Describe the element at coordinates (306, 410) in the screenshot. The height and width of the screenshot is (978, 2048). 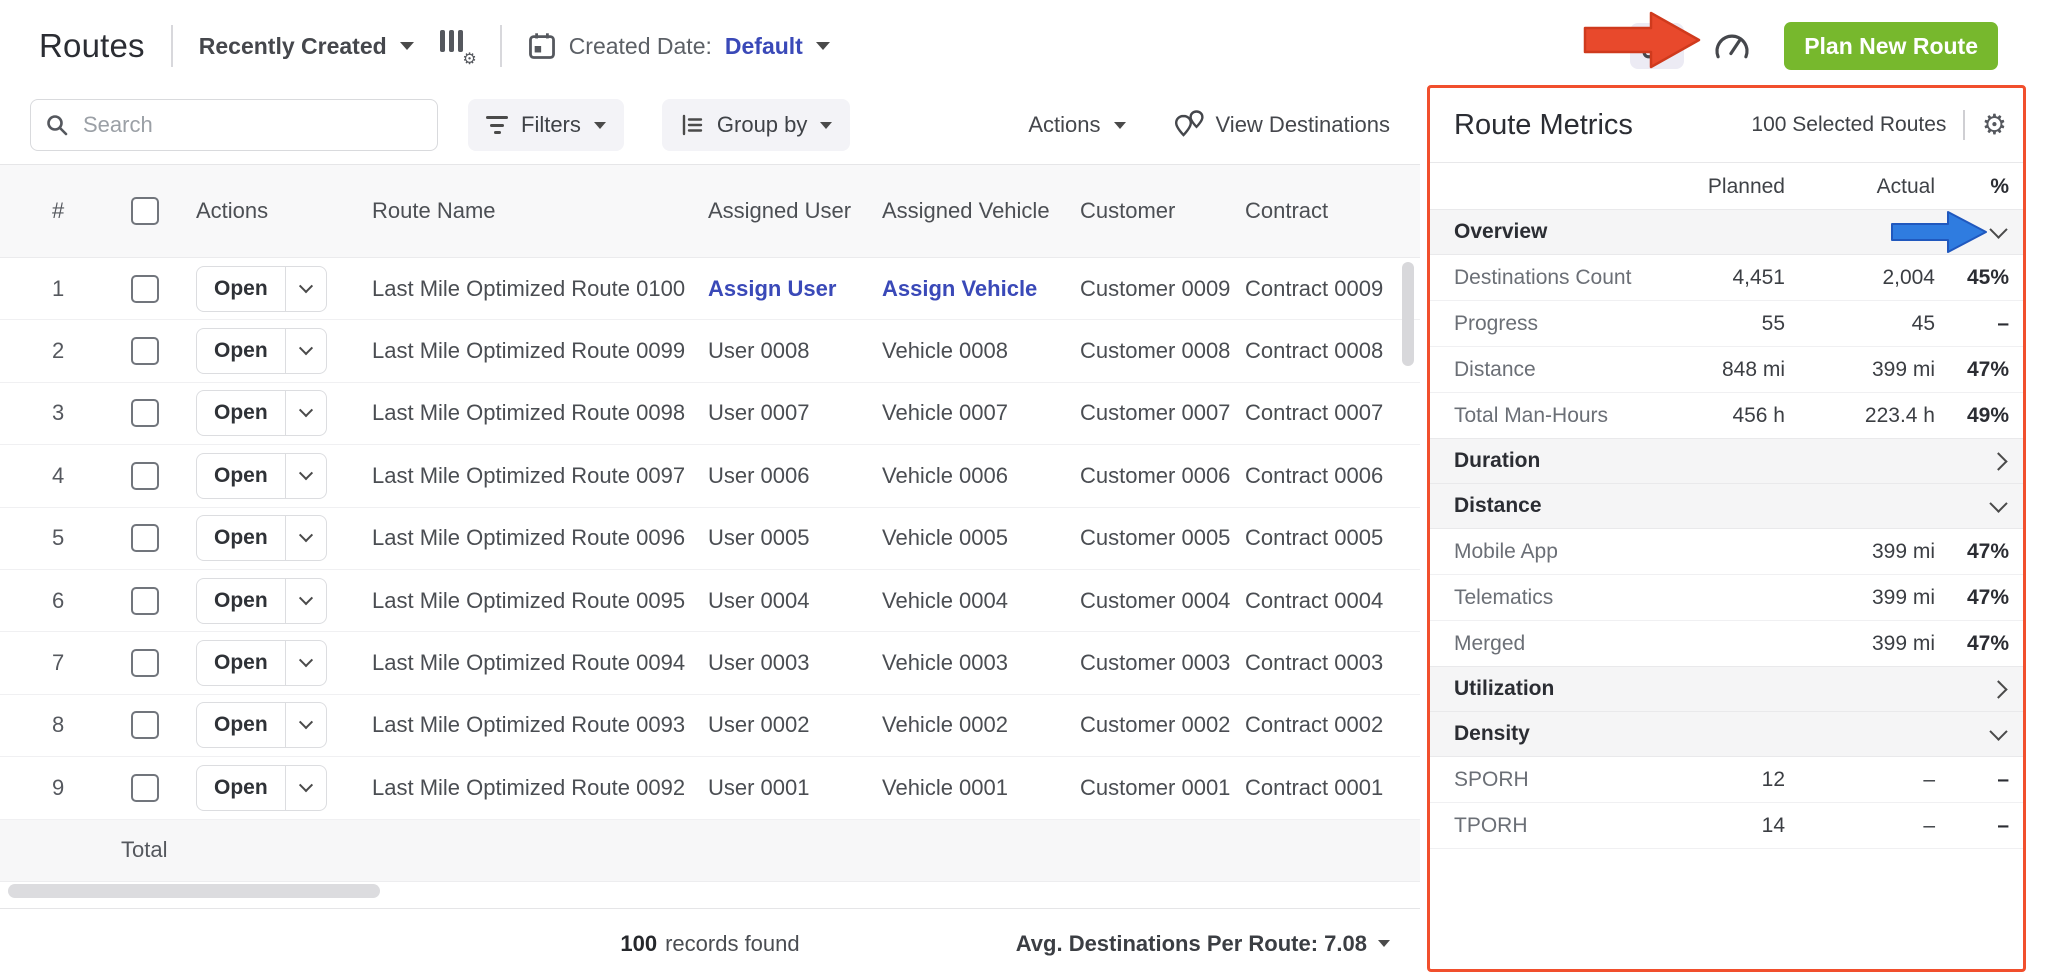
I see `chevron-down-icon` at that location.